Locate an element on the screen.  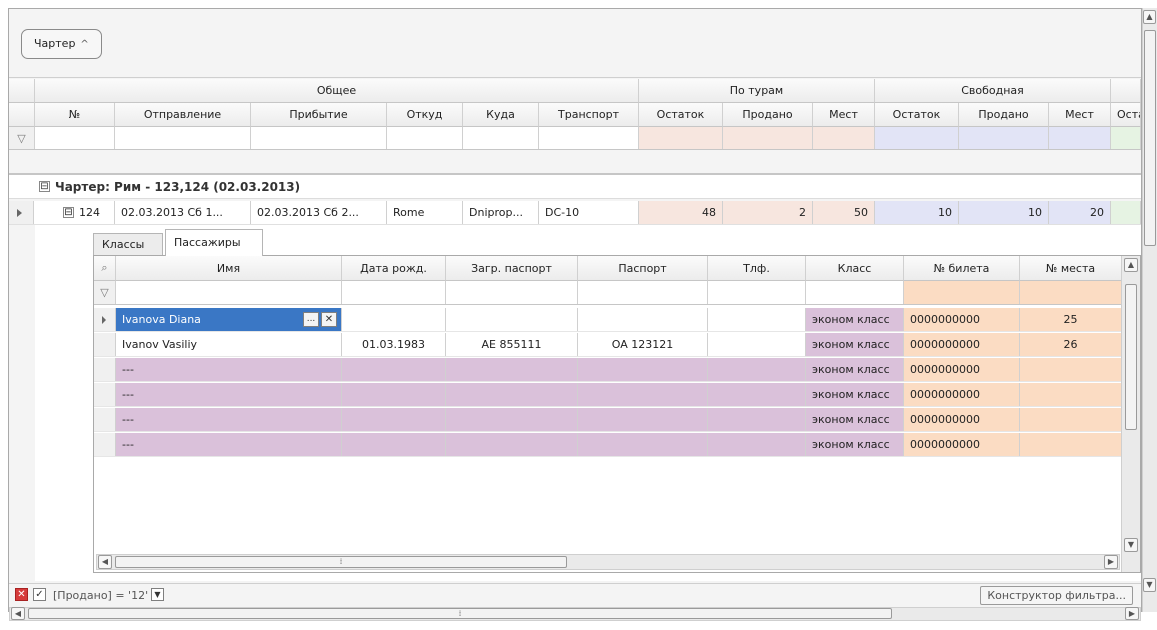
main-scroll-right-icon: ▶ is located at coordinates (1132, 613).